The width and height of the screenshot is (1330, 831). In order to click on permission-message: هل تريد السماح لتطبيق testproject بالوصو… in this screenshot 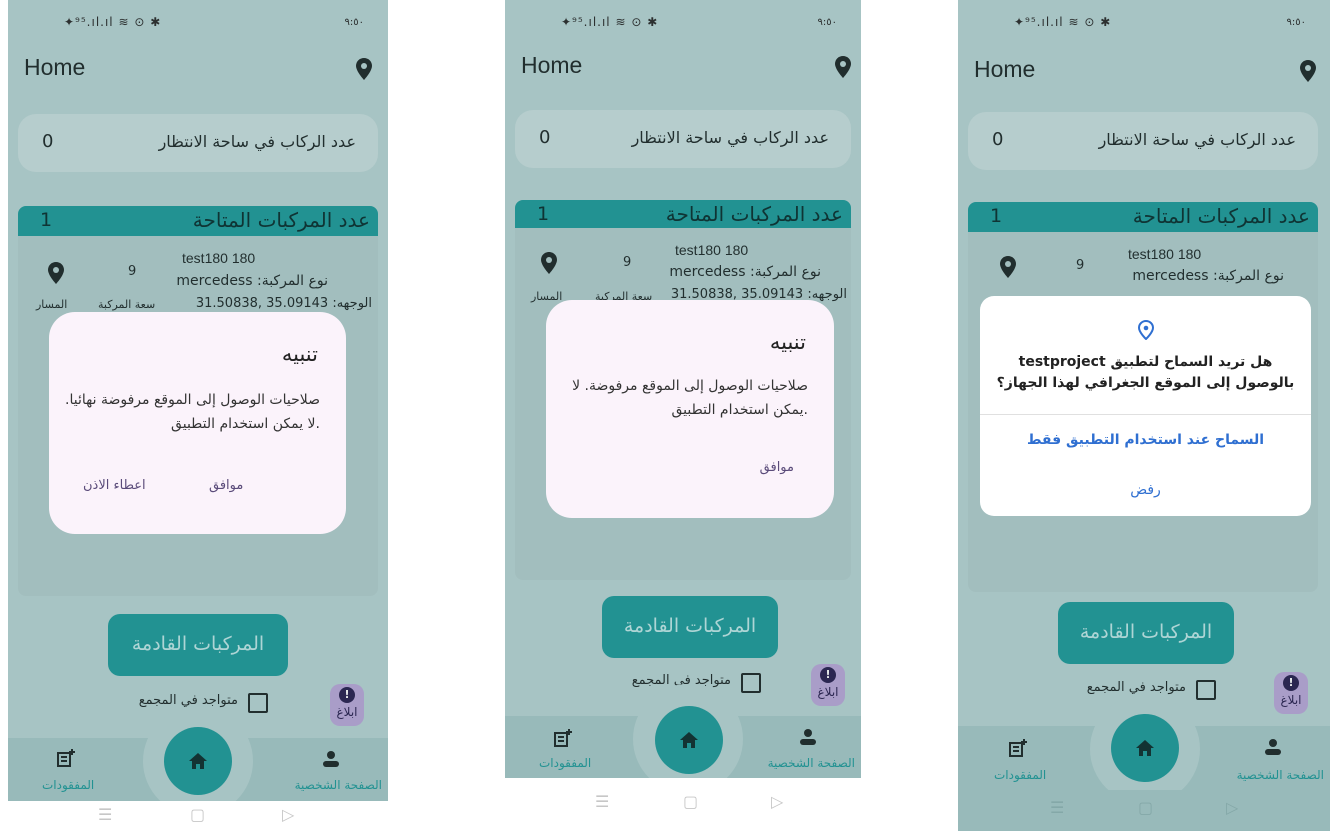, I will do `click(1145, 373)`.